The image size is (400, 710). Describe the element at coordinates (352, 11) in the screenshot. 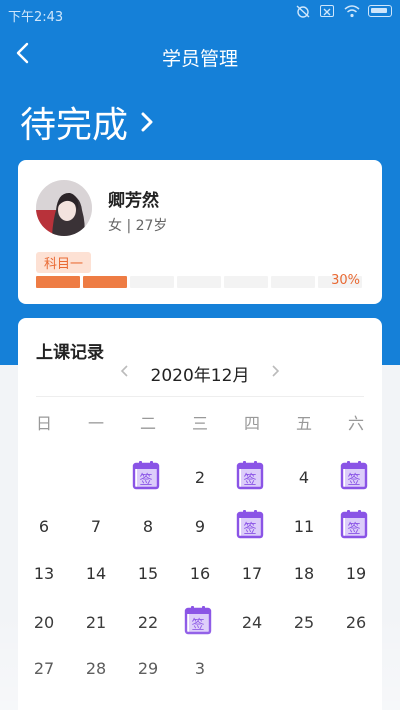

I see `wifi-icon` at that location.